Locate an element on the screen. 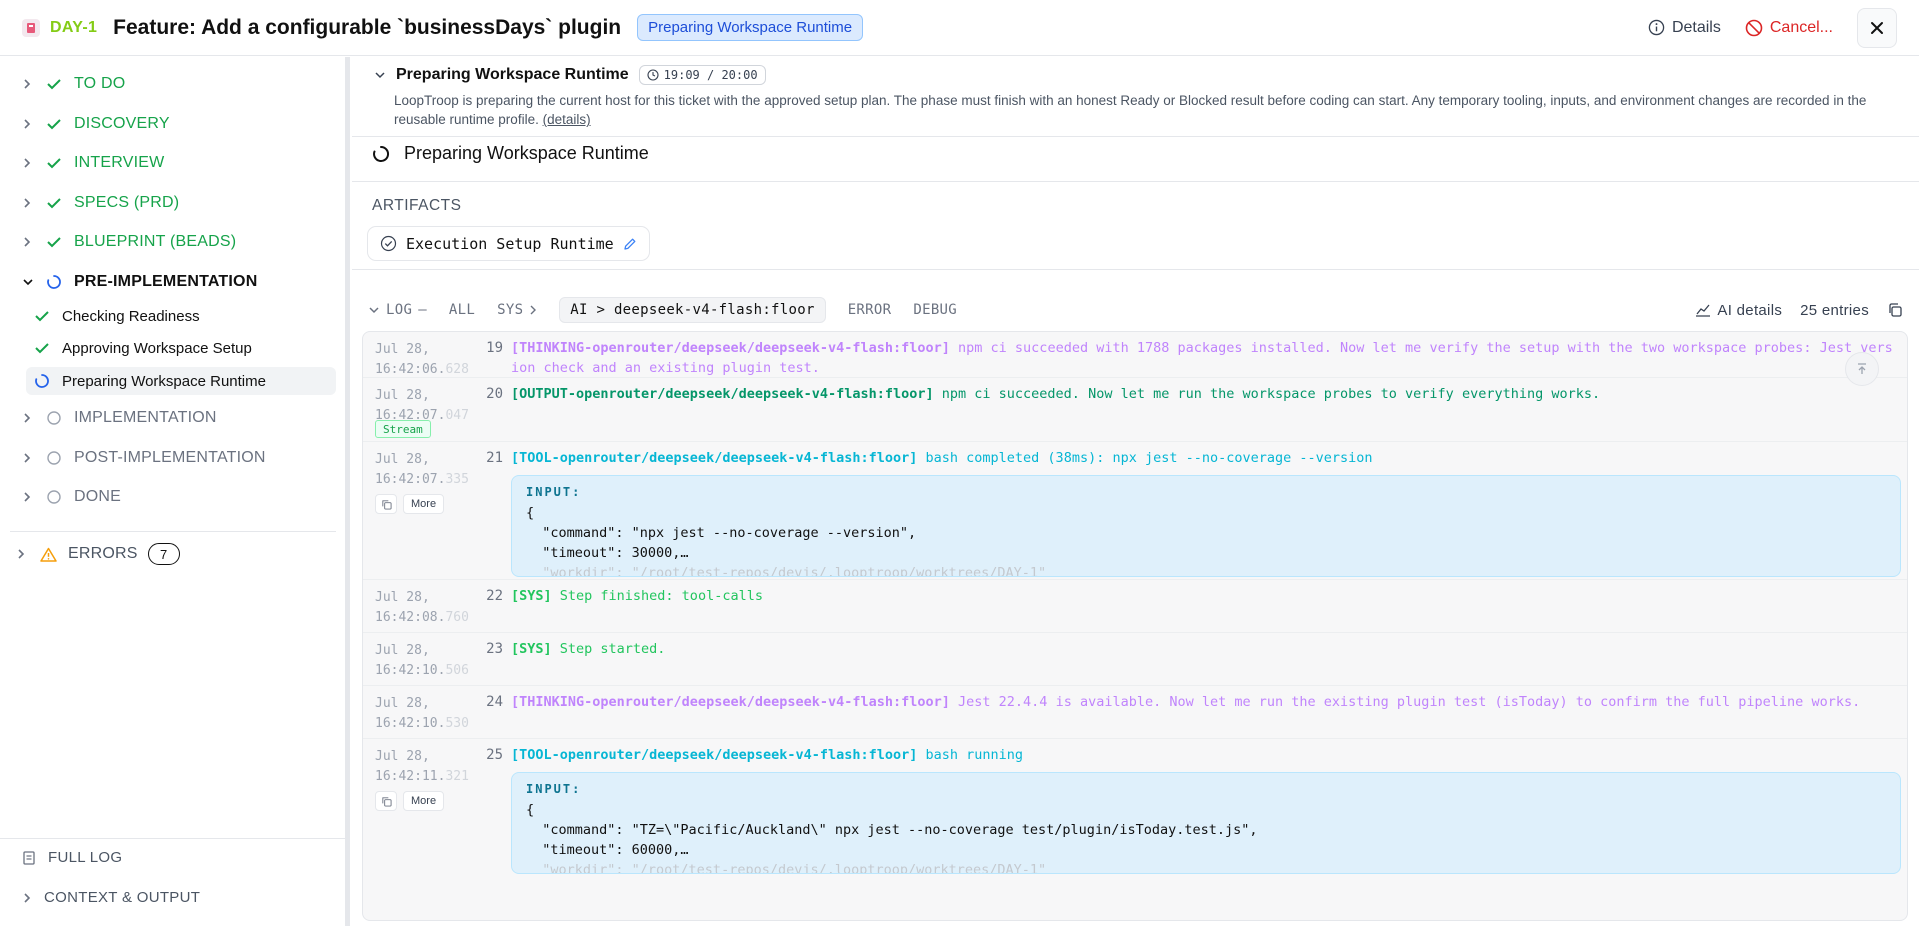 The width and height of the screenshot is (1919, 926). phase-interview: INTERVIEW is located at coordinates (93, 163).